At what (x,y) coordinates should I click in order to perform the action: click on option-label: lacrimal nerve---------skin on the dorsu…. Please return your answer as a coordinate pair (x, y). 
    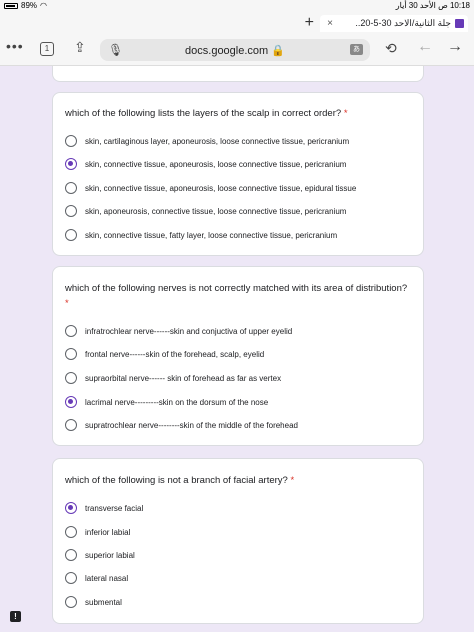
    Looking at the image, I should click on (177, 402).